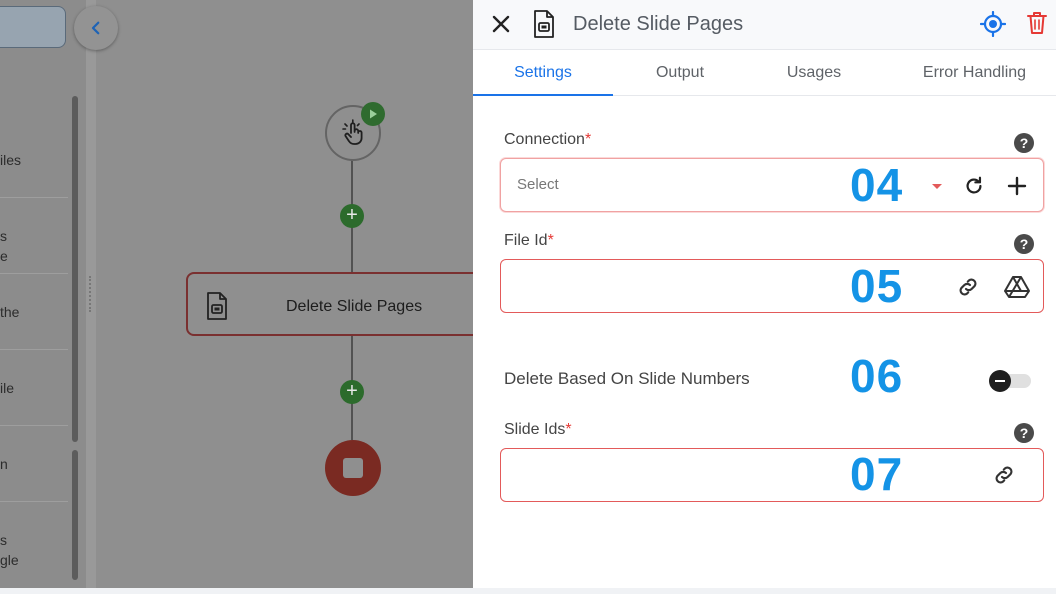 The width and height of the screenshot is (1056, 594). What do you see at coordinates (75, 269) in the screenshot?
I see `sidebar-scrollbar` at bounding box center [75, 269].